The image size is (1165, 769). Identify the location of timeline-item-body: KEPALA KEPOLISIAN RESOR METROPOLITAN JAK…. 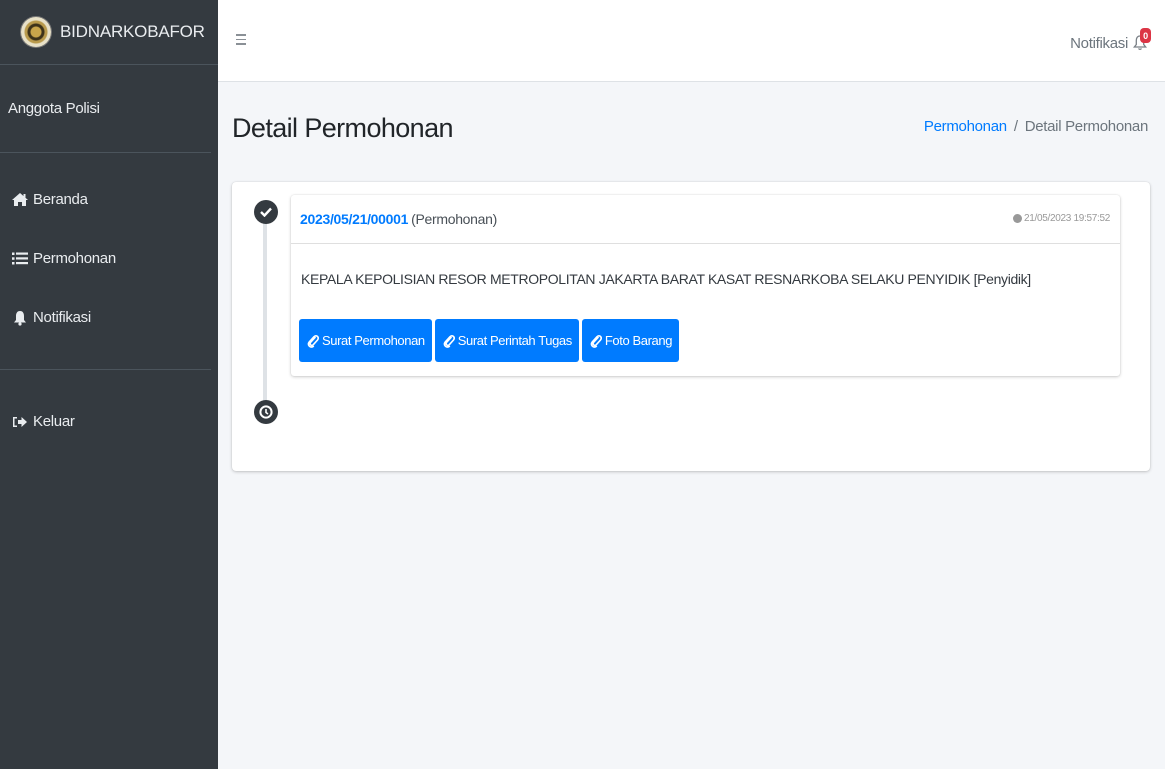
(666, 279).